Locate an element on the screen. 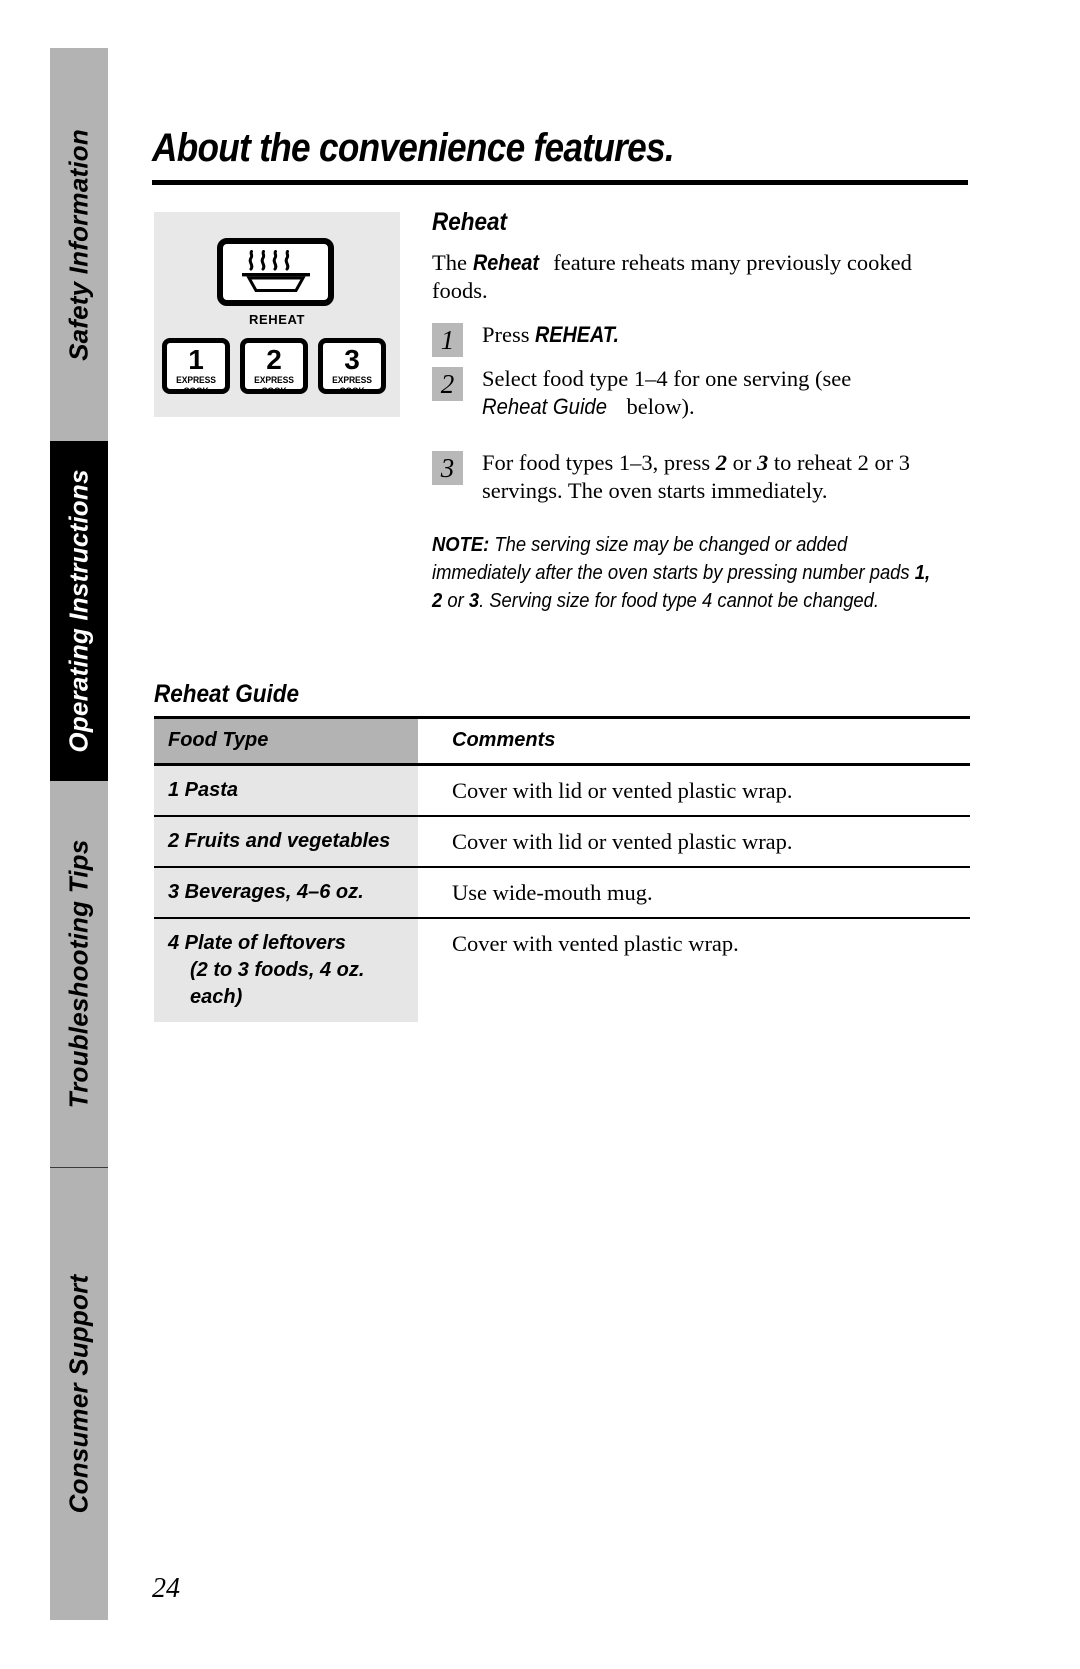 This screenshot has width=1080, height=1669. cell-food-main: 1 Pasta is located at coordinates (203, 790).